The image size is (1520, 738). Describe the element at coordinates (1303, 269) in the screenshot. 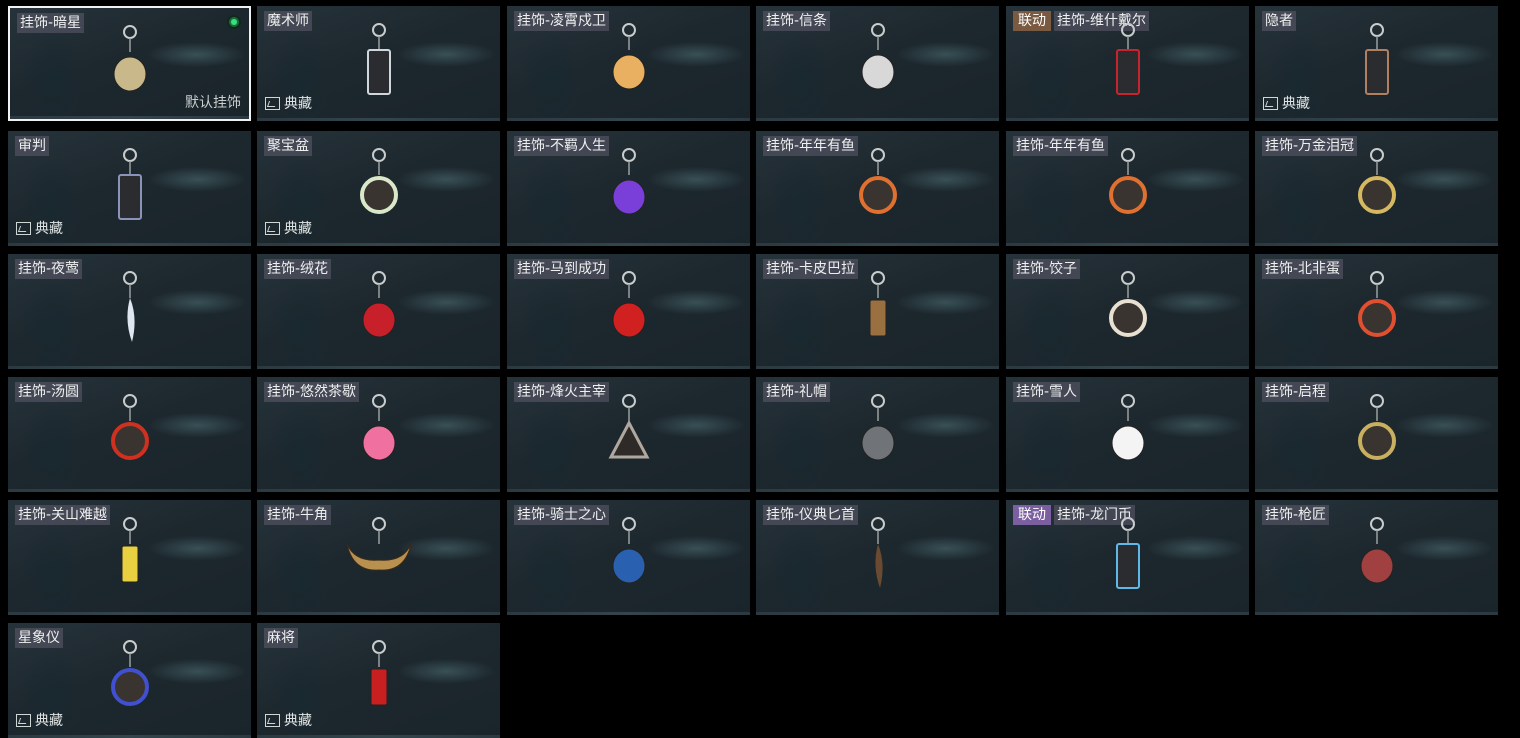

I see `charm-name: 挂饰-北非蛋` at that location.